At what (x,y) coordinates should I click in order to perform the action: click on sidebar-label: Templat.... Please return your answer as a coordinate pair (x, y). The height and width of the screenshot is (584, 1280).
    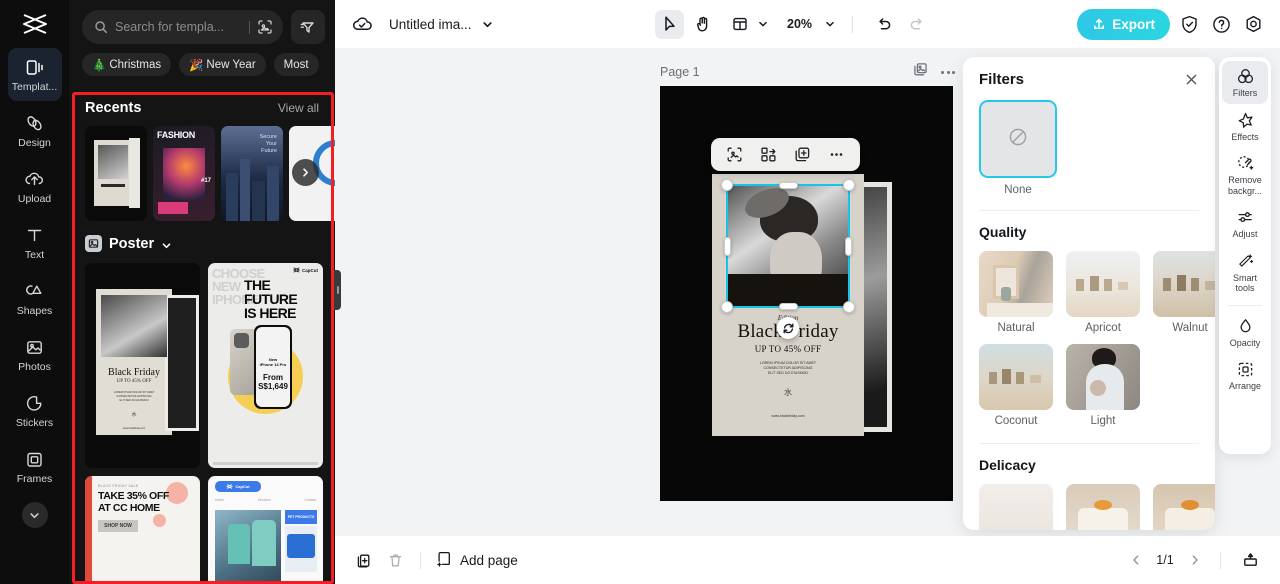
    Looking at the image, I should click on (34, 86).